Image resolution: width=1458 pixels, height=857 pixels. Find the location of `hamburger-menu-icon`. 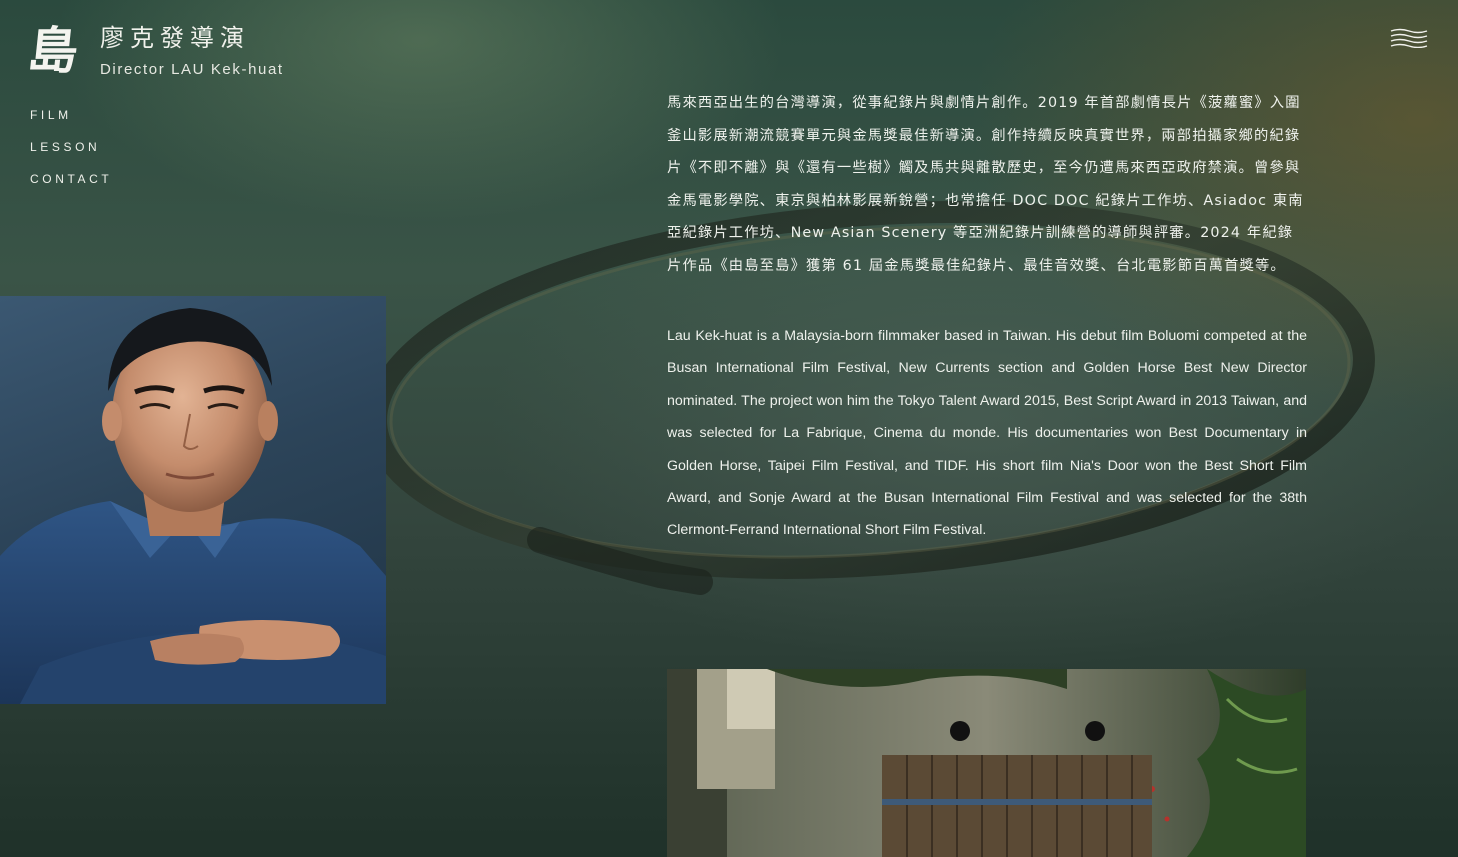

hamburger-menu-icon is located at coordinates (1409, 38).